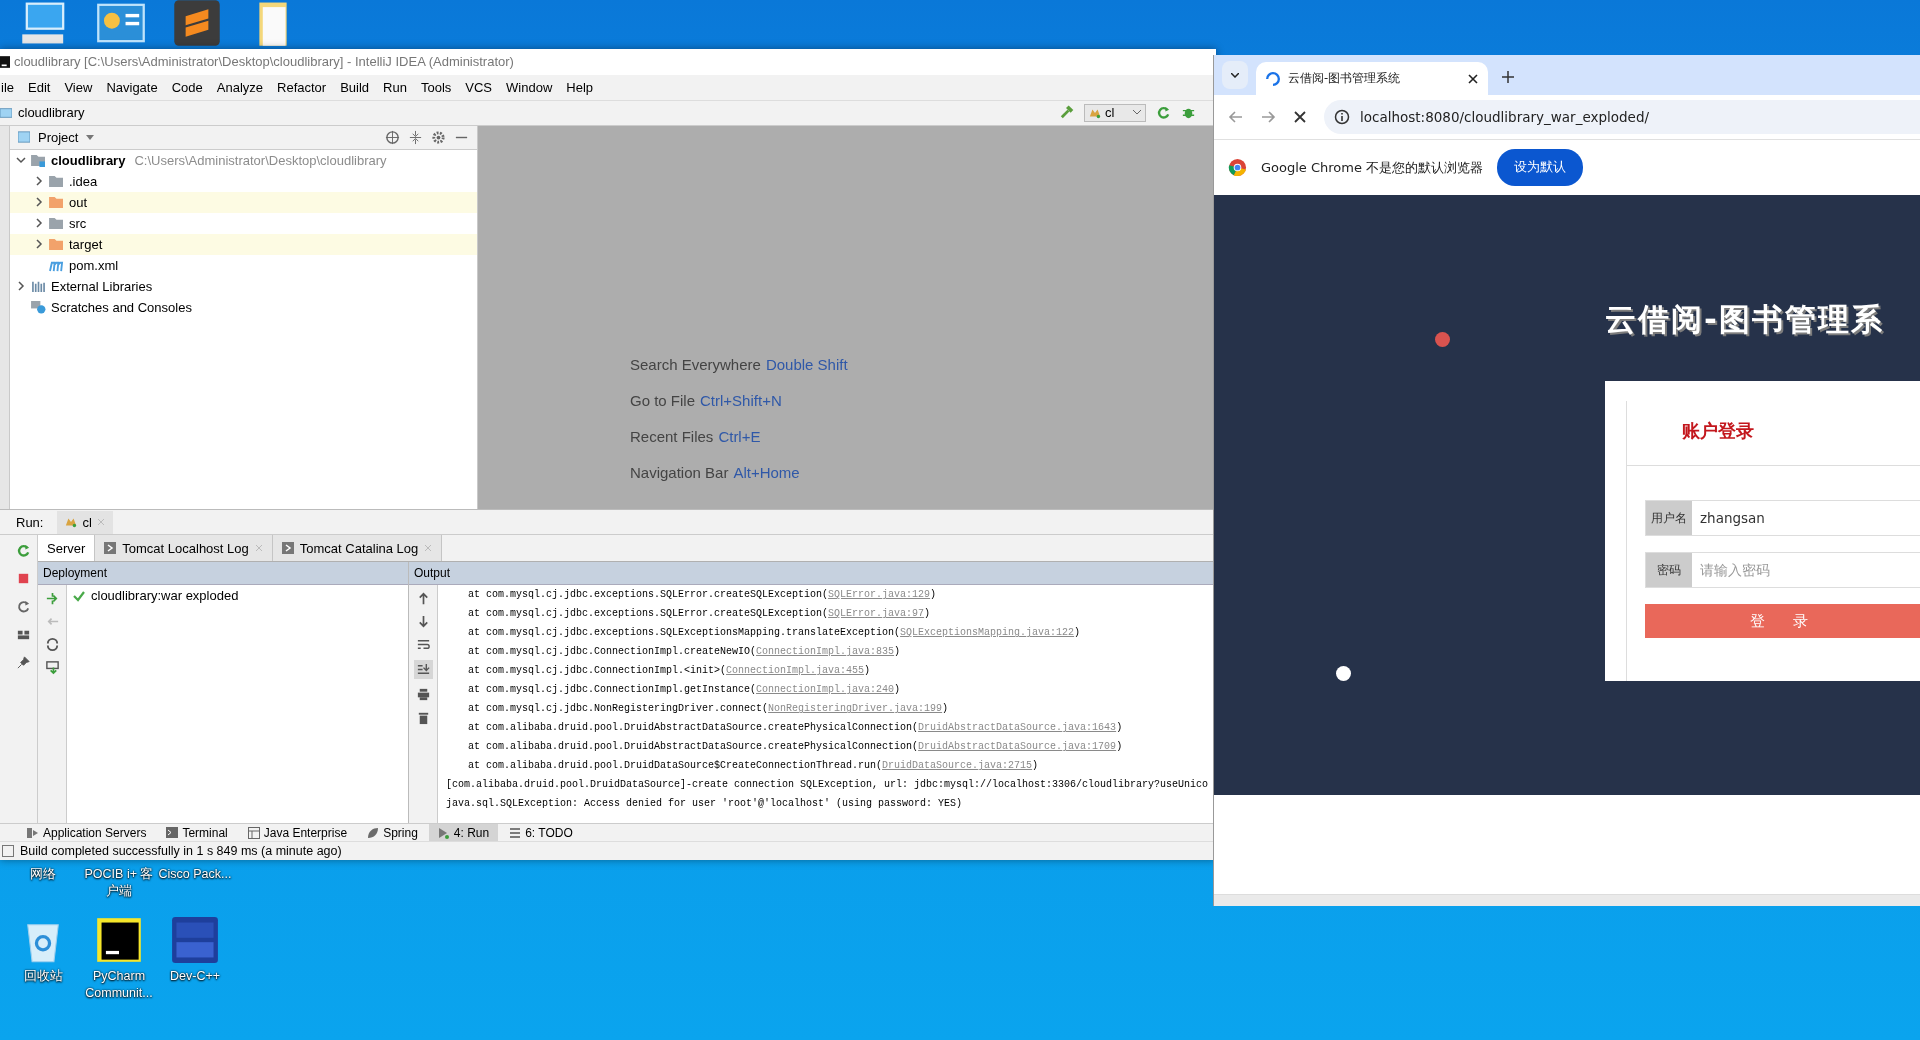  Describe the element at coordinates (438, 137) in the screenshot. I see `settings-icon` at that location.